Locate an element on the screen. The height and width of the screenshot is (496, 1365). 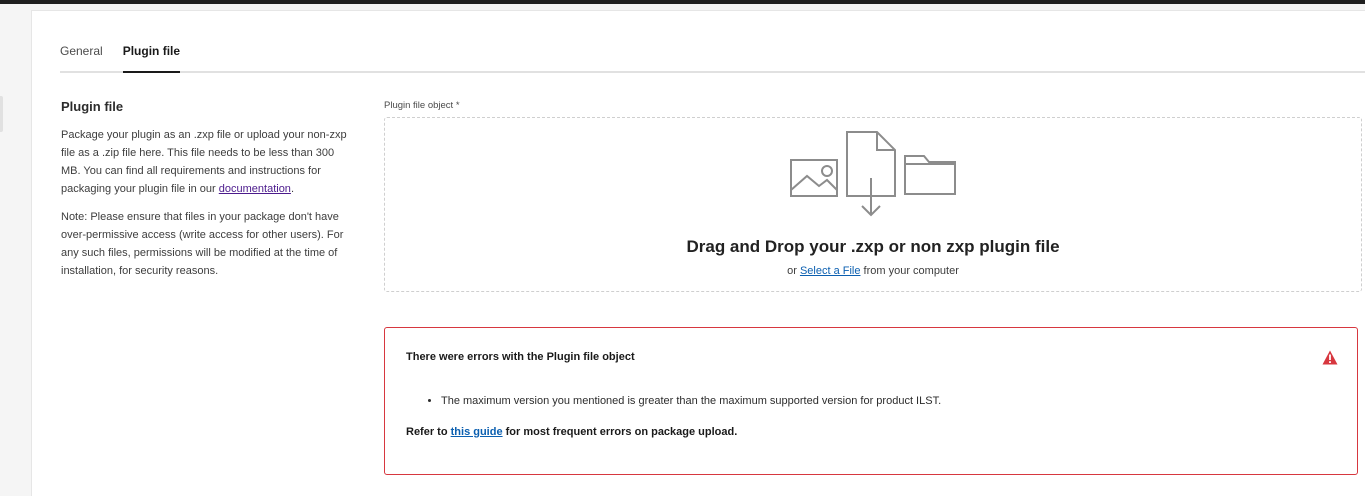
section-title: Plugin file is located at coordinates (92, 106).